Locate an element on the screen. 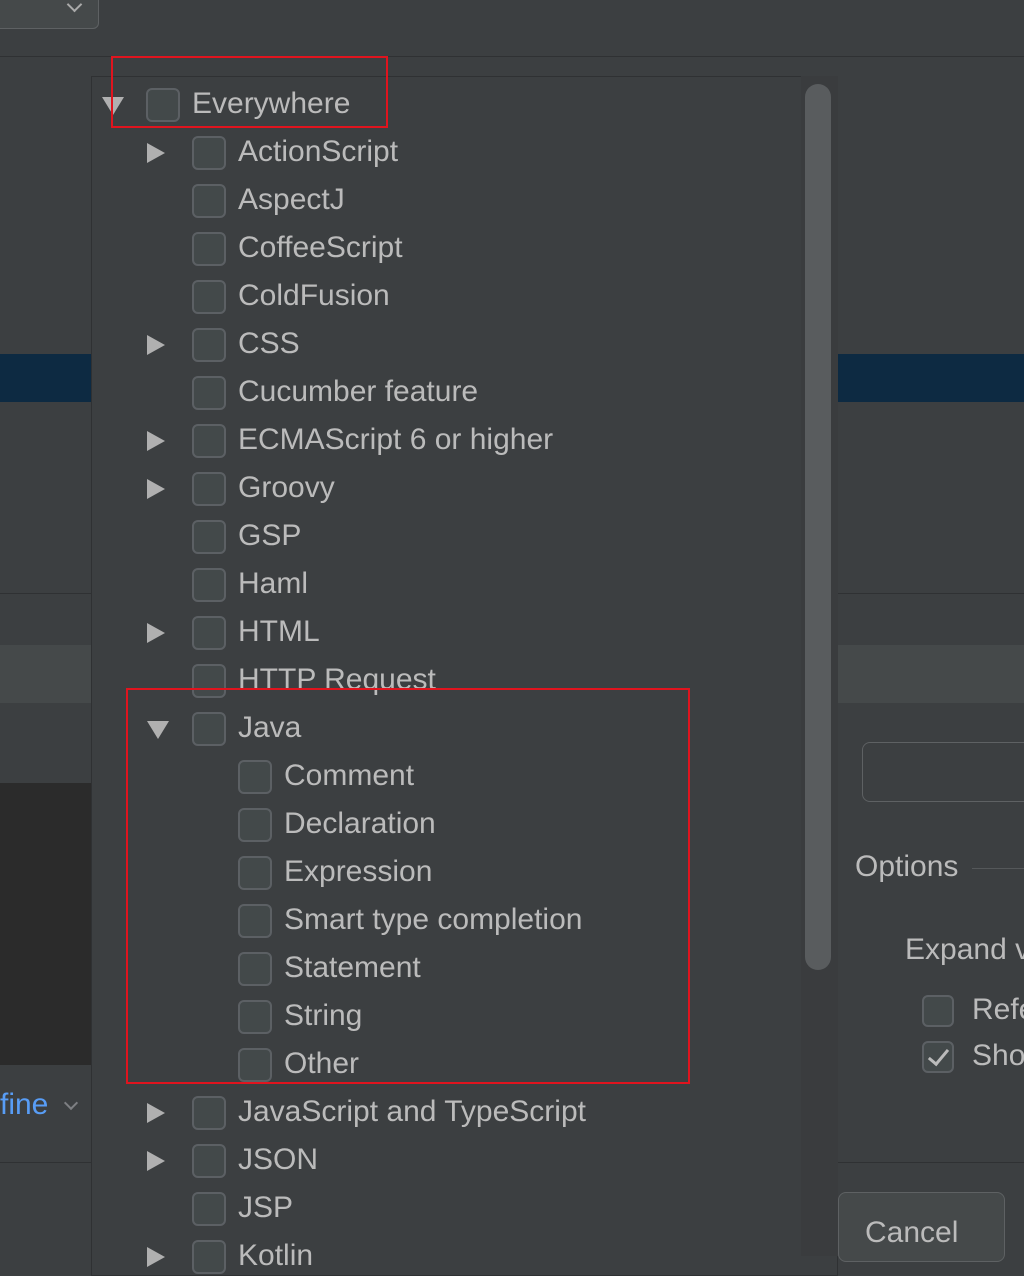 The image size is (1024, 1276). tree-item-ecmascript-6-or-higher: ECMAScript 6 or higher is located at coordinates (442, 441).